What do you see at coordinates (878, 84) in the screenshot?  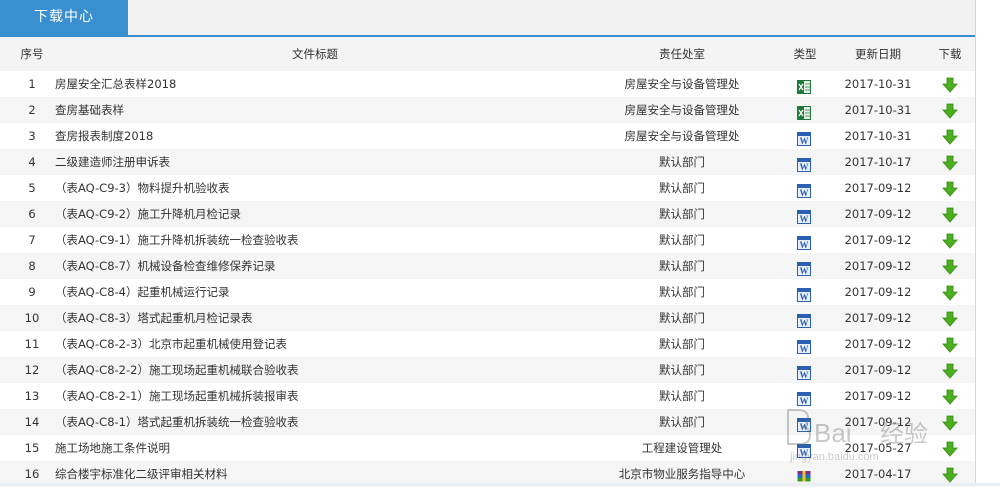 I see `update-date: 2017-10-31` at bounding box center [878, 84].